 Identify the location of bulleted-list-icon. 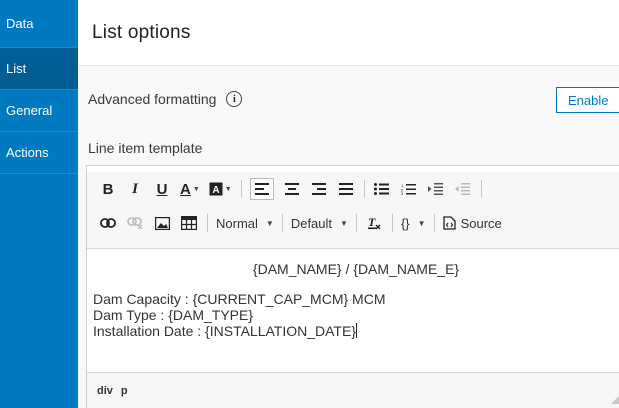
(382, 189).